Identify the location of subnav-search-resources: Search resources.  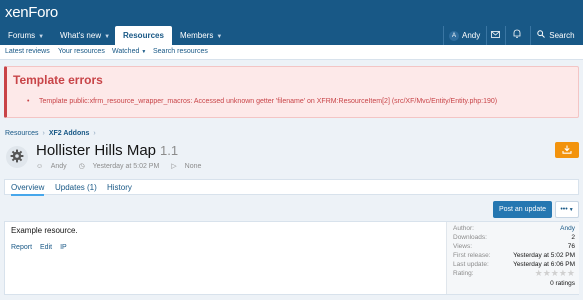
(180, 51).